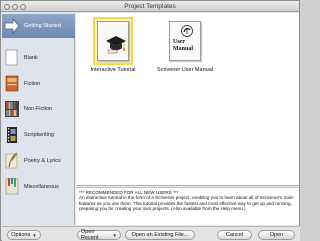 This screenshot has height=241, width=320. I want to click on sidebar-item-label: Fiction, so click(32, 84).